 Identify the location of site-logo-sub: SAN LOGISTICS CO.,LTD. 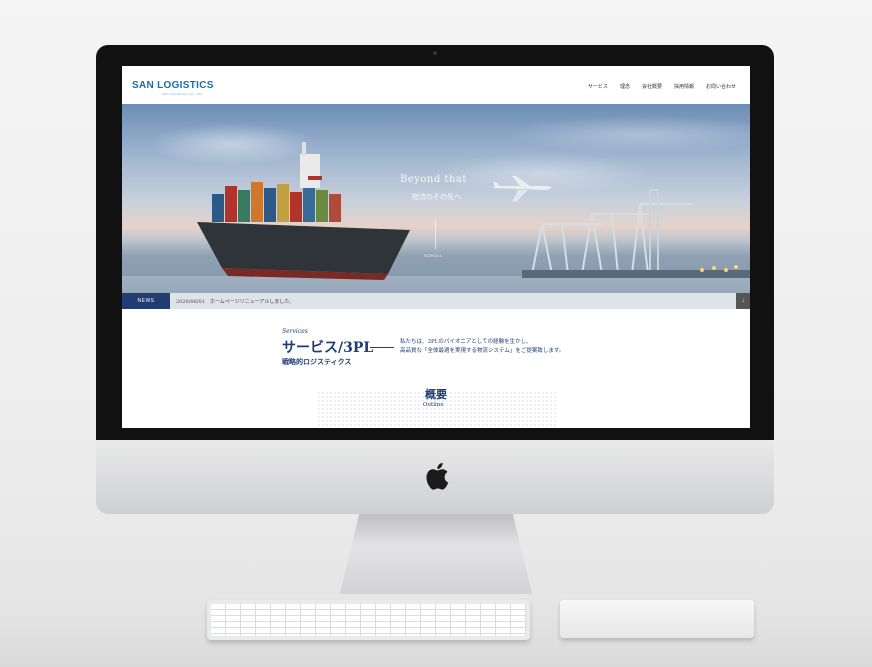
(182, 94).